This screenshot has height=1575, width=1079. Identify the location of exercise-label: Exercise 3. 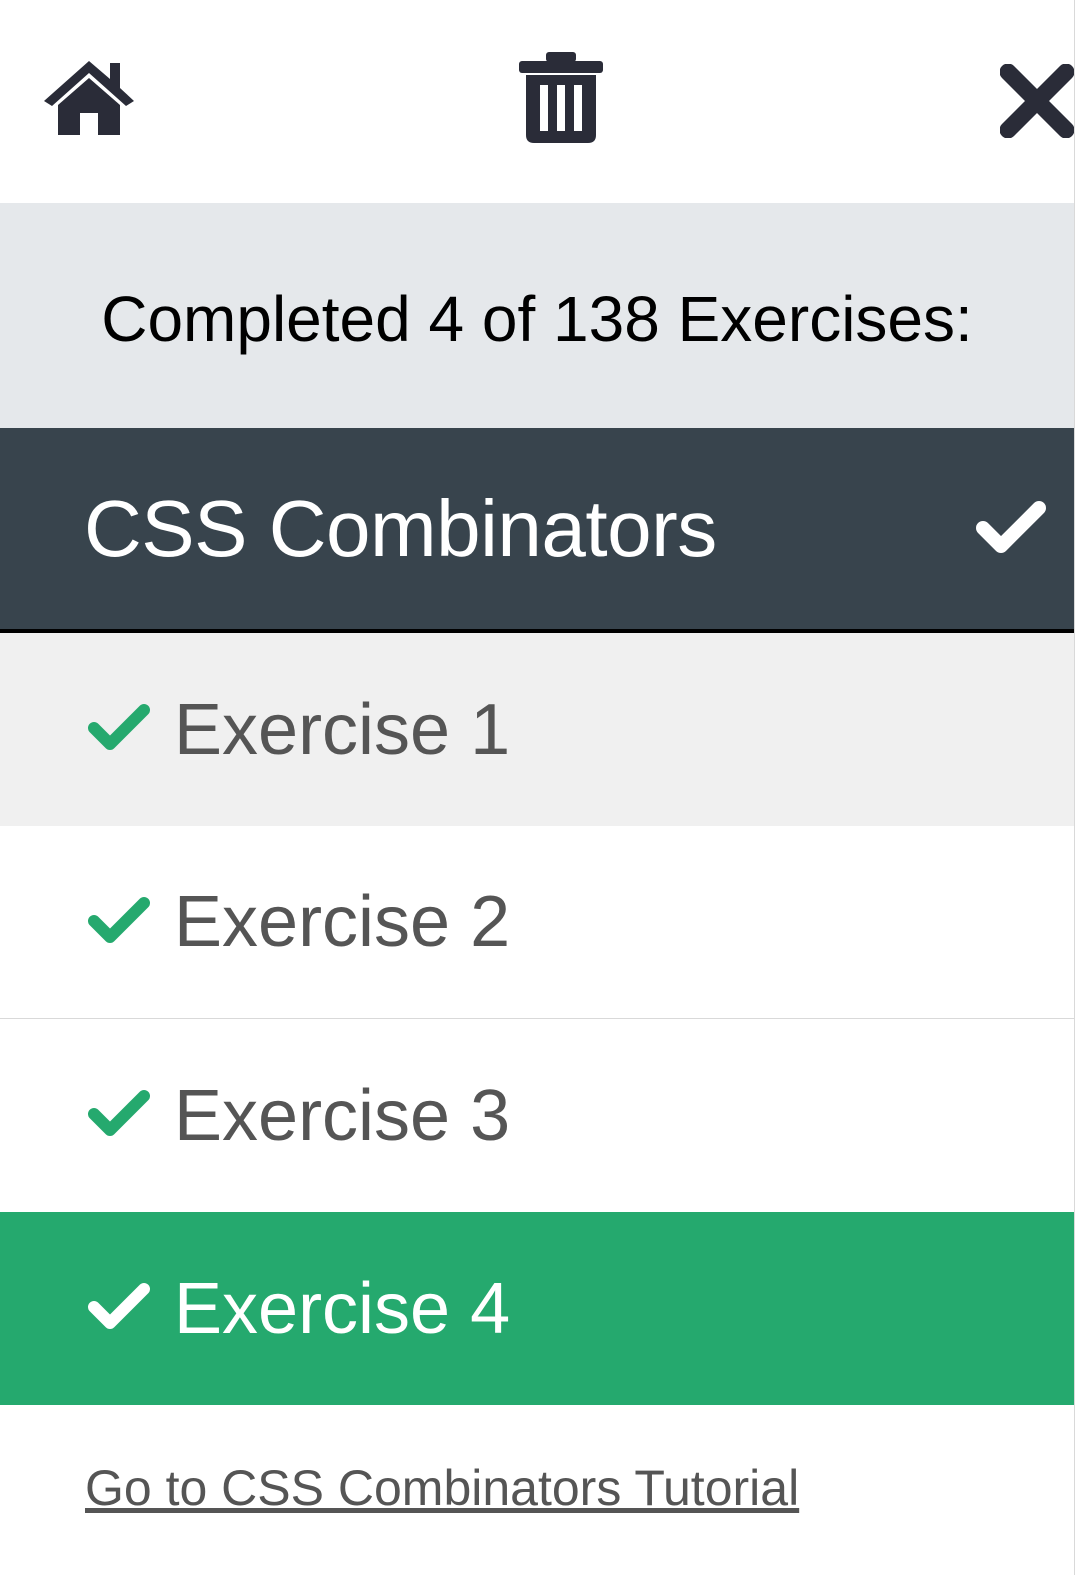
(342, 1115).